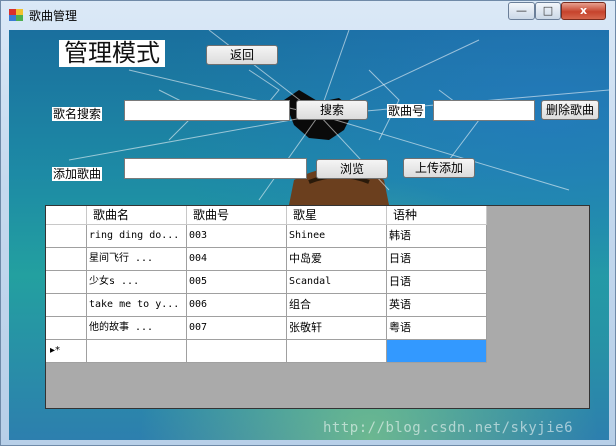 The image size is (616, 446). Describe the element at coordinates (521, 11) in the screenshot. I see `minimize-button: —` at that location.